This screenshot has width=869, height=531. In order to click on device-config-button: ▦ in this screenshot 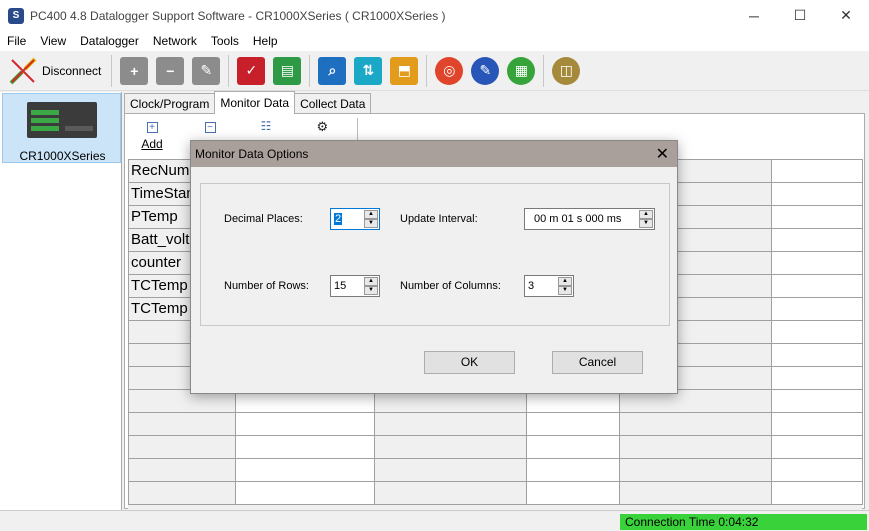, I will do `click(521, 71)`.